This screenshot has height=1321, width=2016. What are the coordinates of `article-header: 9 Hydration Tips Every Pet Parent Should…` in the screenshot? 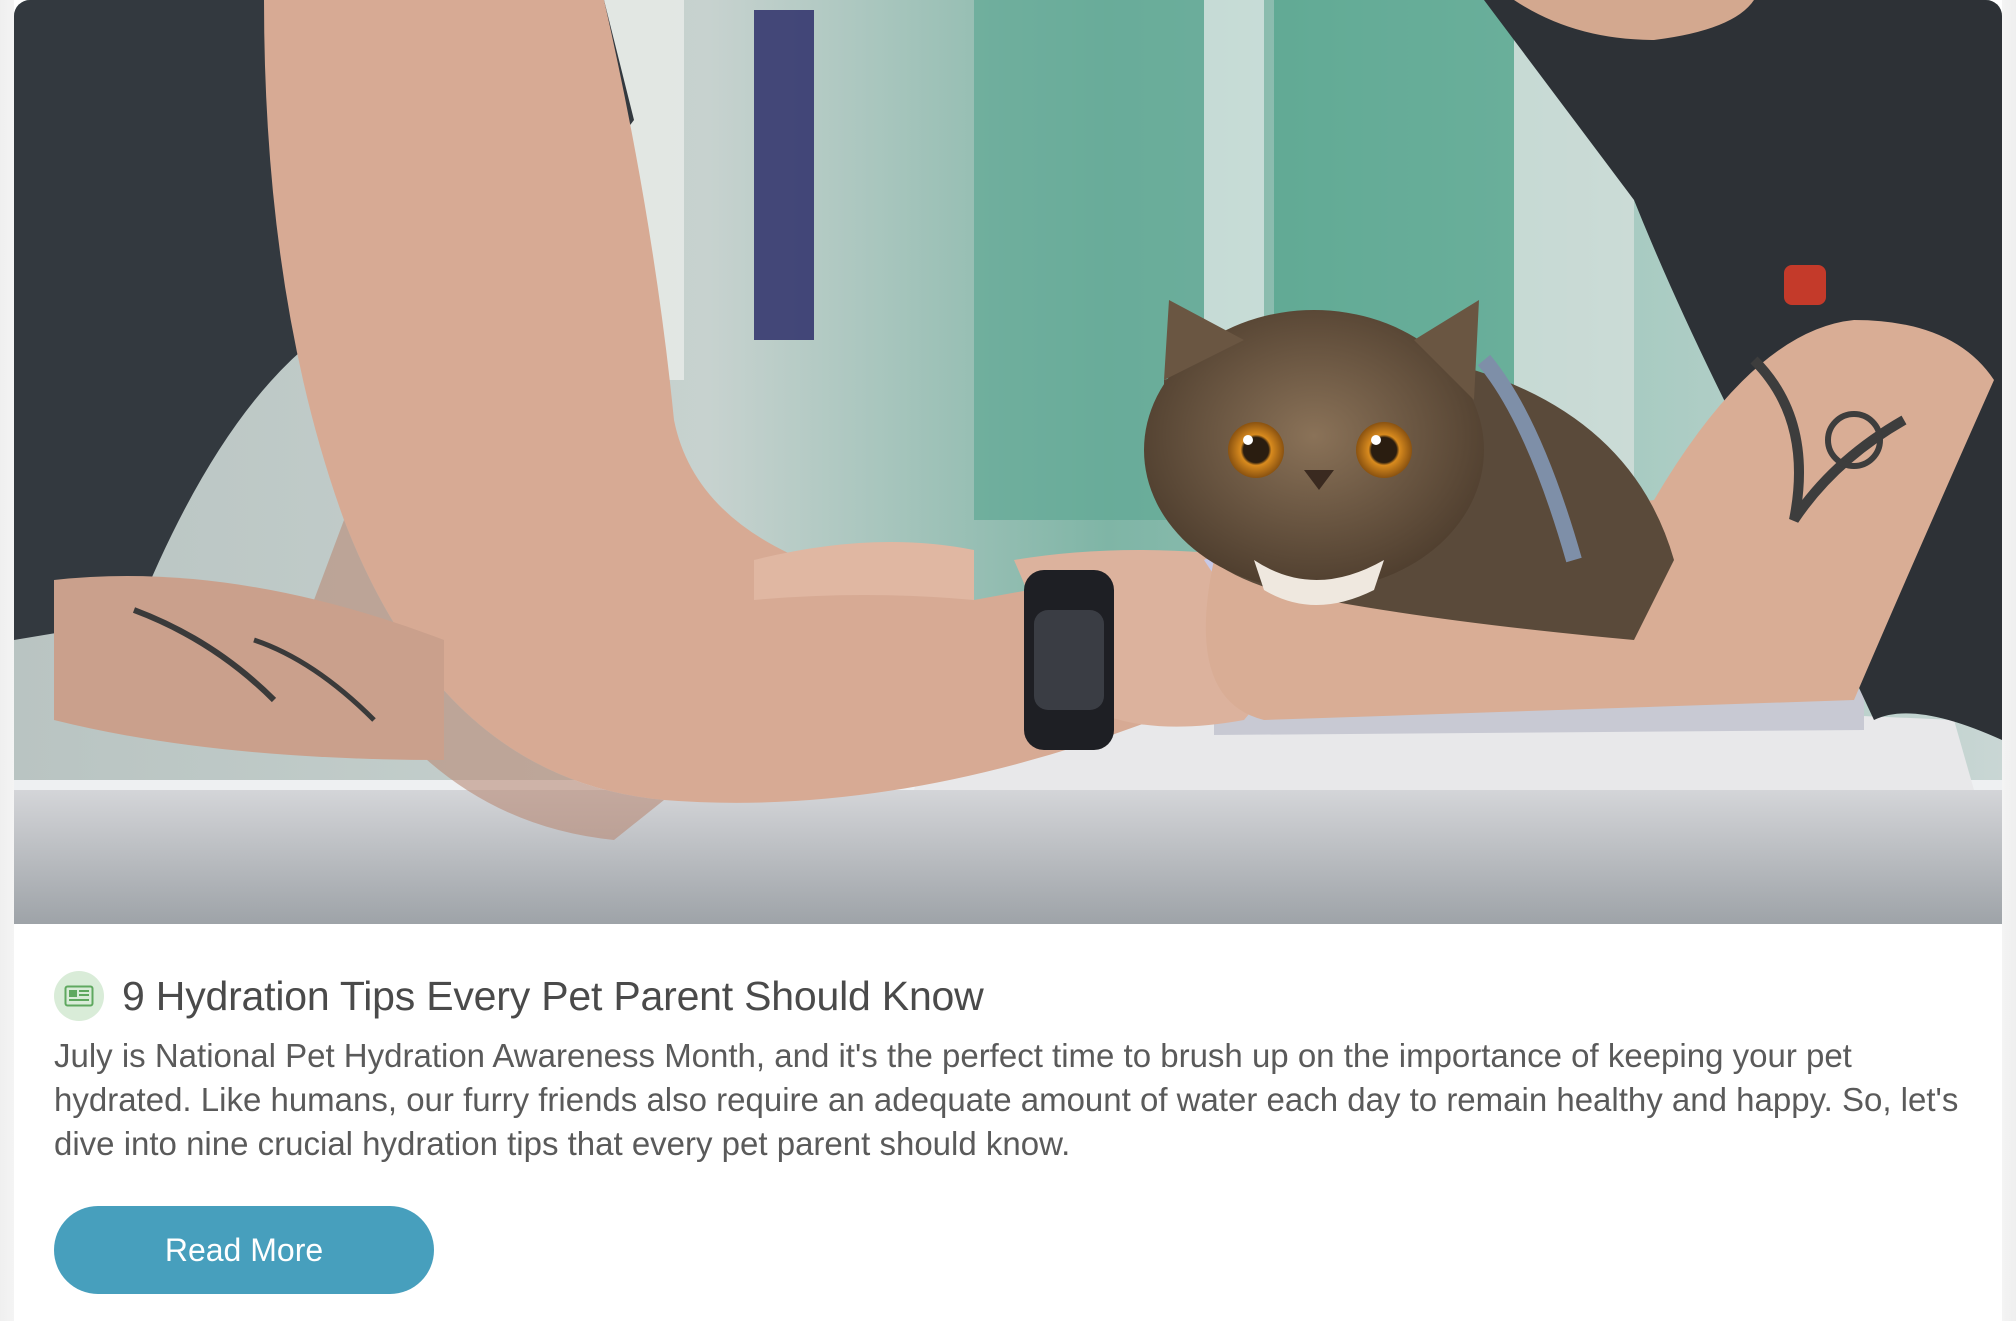 It's located at (519, 996).